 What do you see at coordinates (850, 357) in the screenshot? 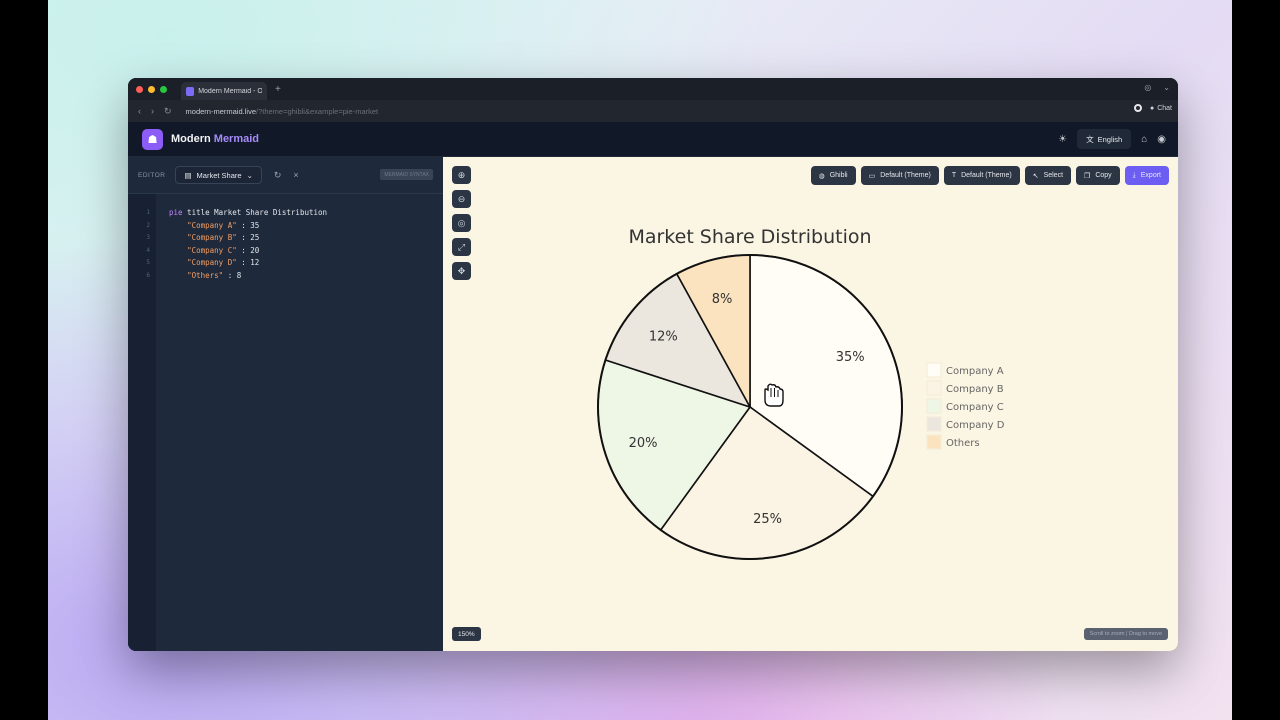
I see `pie-slice-label: 35%` at bounding box center [850, 357].